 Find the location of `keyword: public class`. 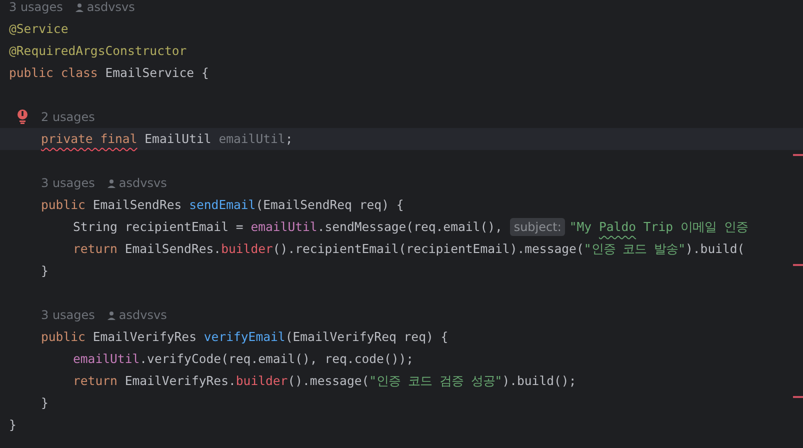

keyword: public class is located at coordinates (53, 73).